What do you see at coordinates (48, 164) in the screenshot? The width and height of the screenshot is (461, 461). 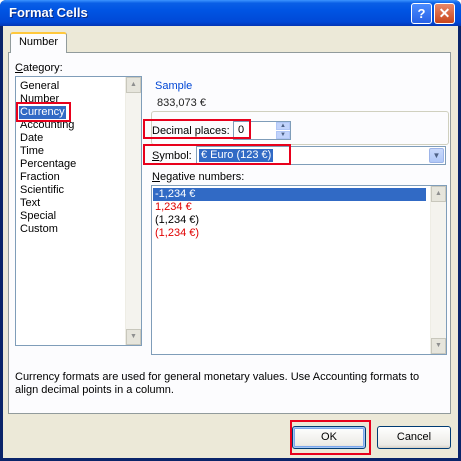 I see `category-item: Percentage` at bounding box center [48, 164].